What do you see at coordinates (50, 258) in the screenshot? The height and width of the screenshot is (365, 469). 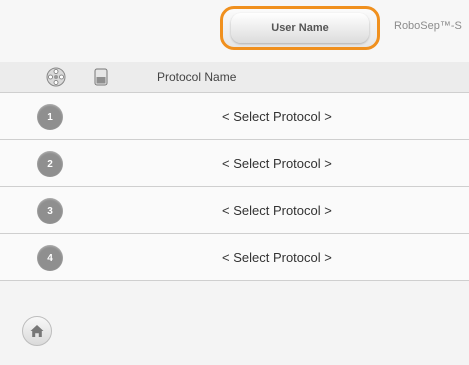 I see `quadrant-4-badge: 4` at bounding box center [50, 258].